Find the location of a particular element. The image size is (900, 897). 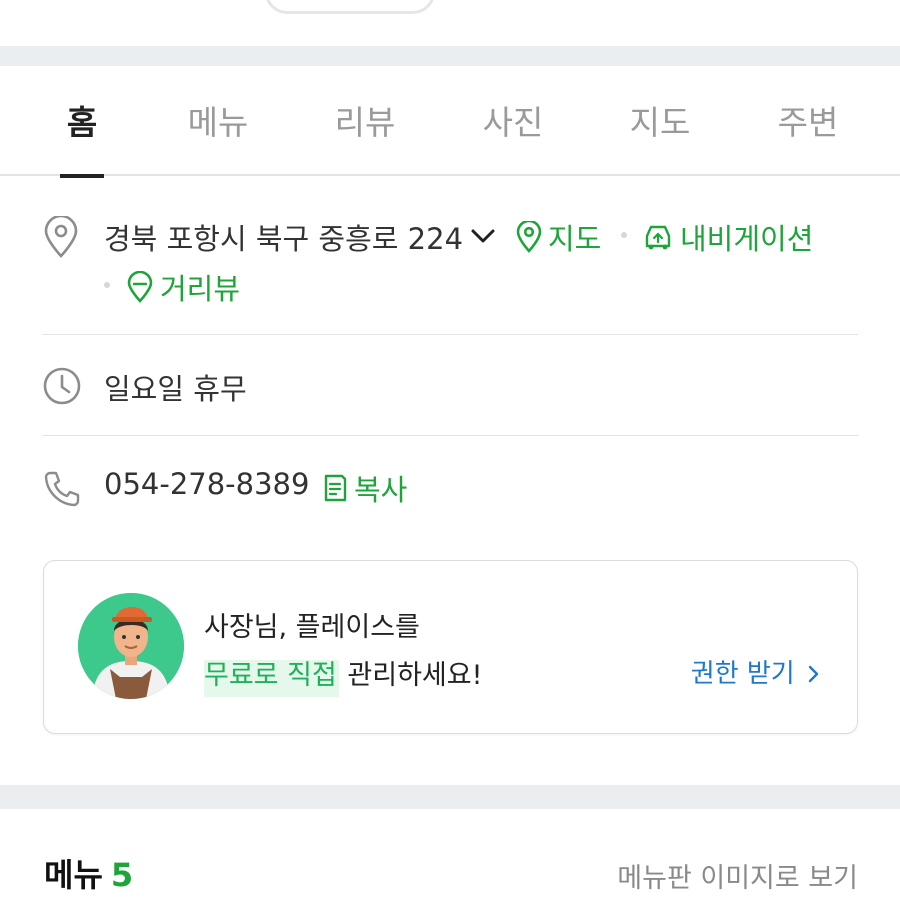

tab-home: 홈 is located at coordinates (82, 137).